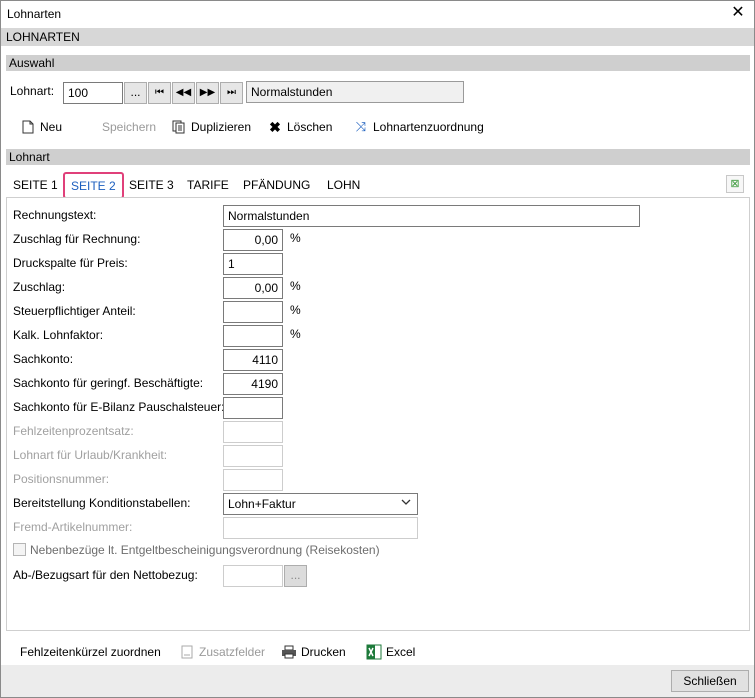 The width and height of the screenshot is (755, 698). Describe the element at coordinates (320, 528) in the screenshot. I see `fremd-input` at that location.